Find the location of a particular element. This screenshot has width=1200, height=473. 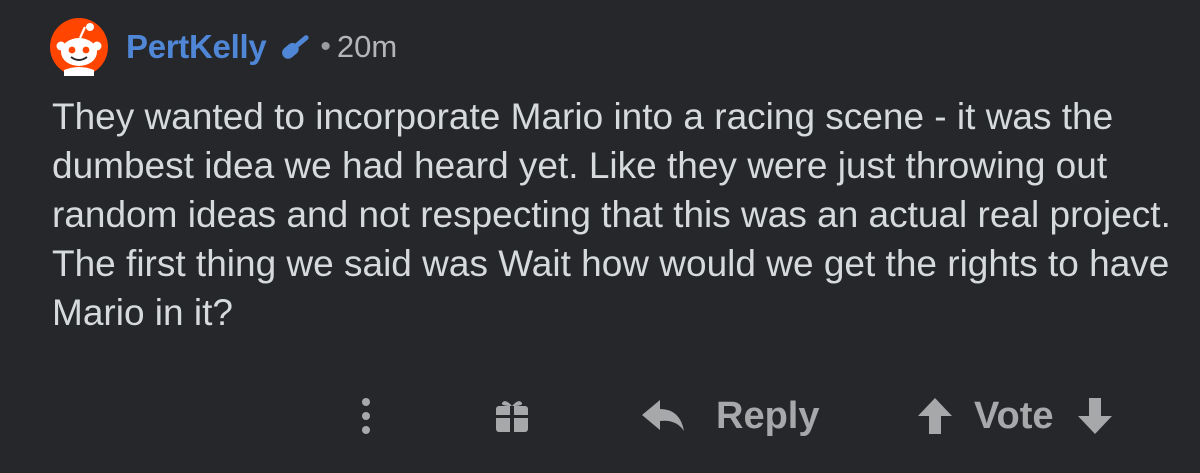

vote-controls: Vote is located at coordinates (1015, 416).